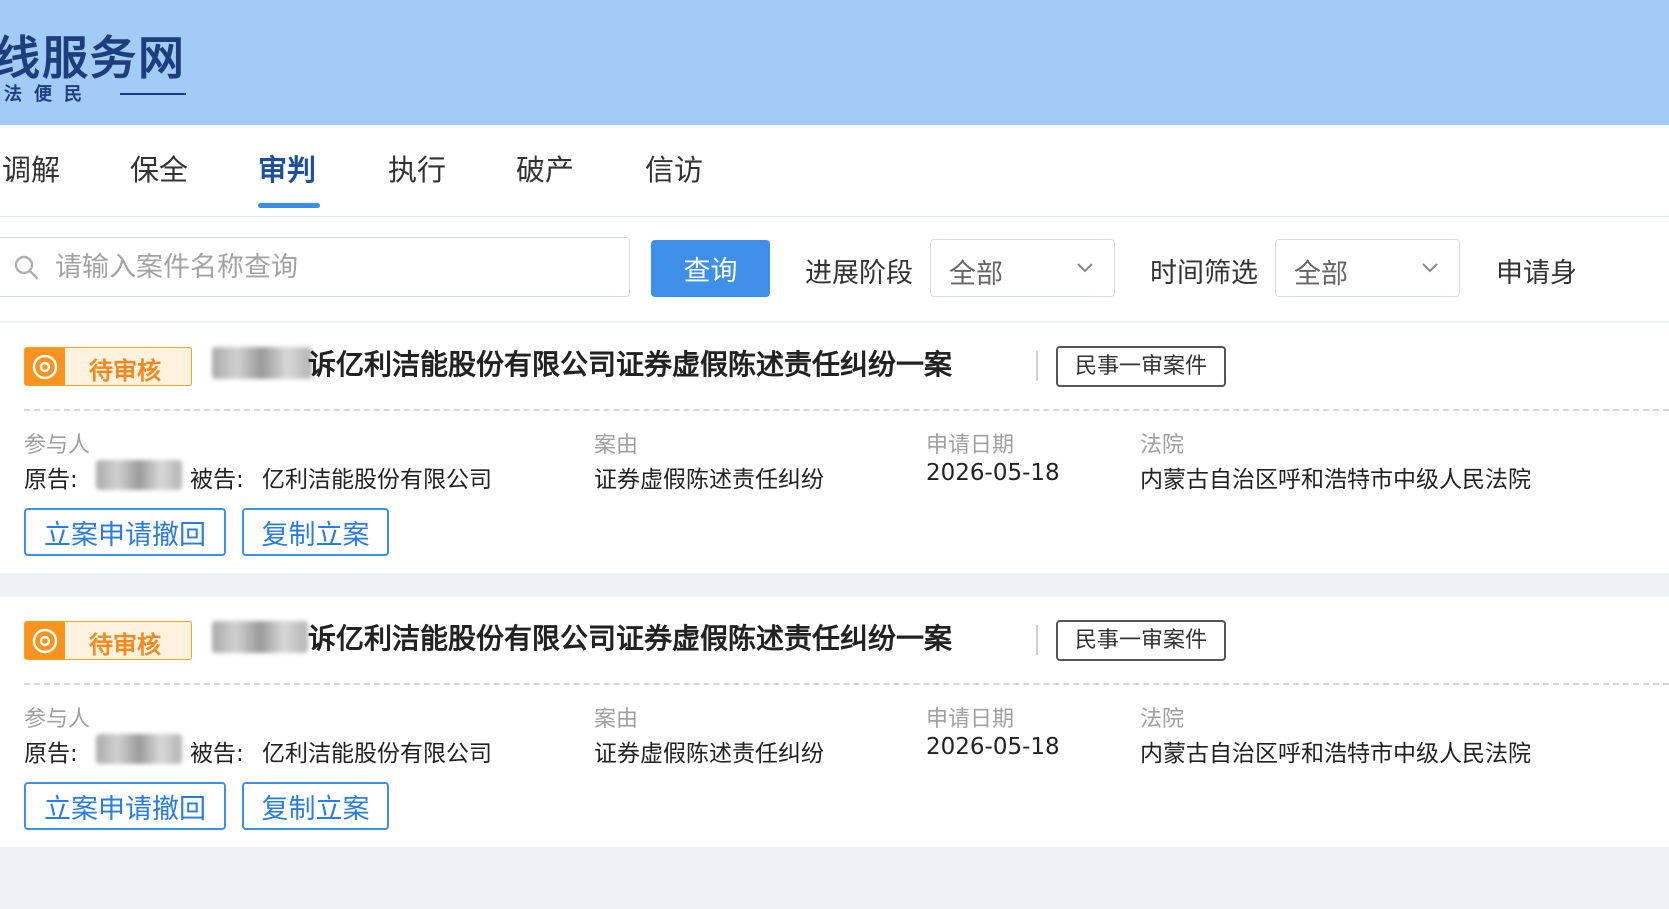  Describe the element at coordinates (834, 171) in the screenshot. I see `category-tabs: 调解 保全 审判 执行 破产 信访` at that location.